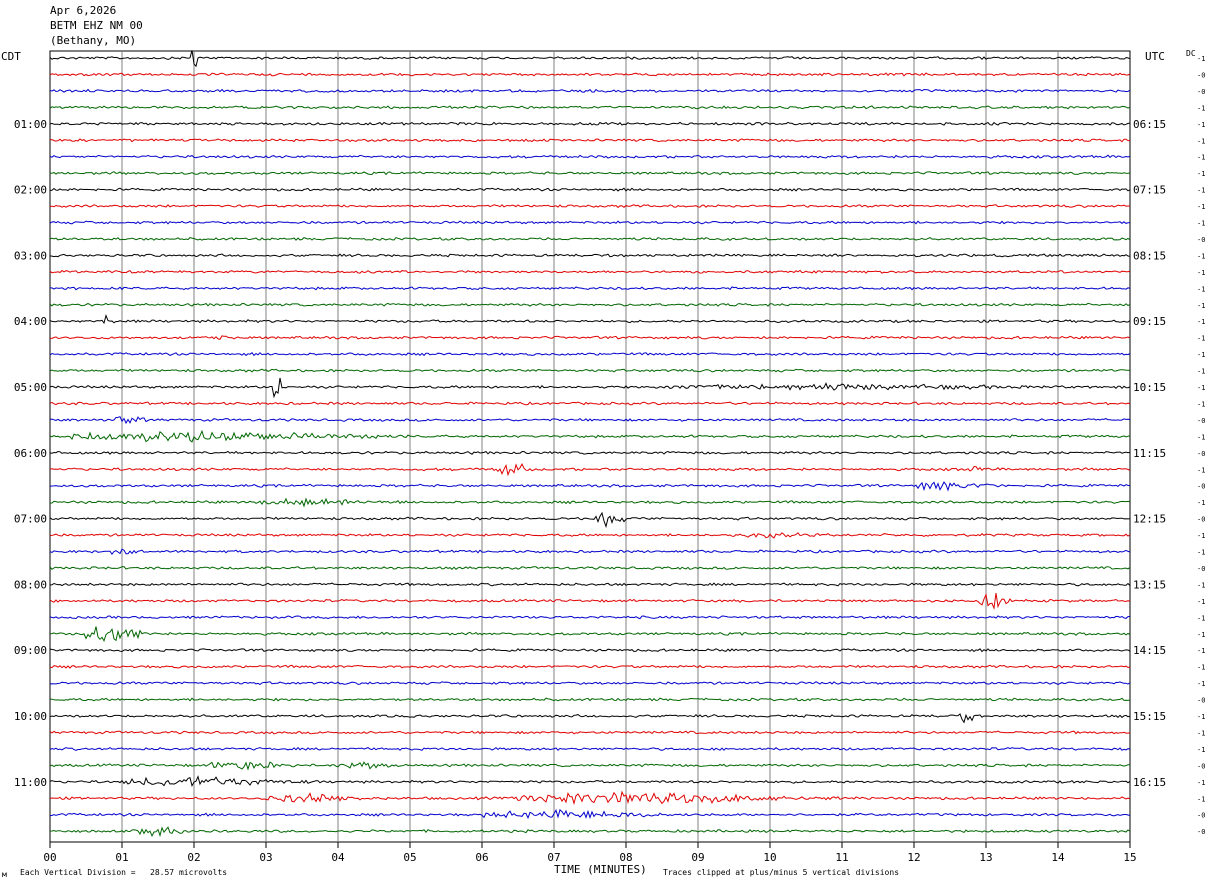 The height and width of the screenshot is (886, 1210). I want to click on right-hour-label: 14:15, so click(1149, 650).